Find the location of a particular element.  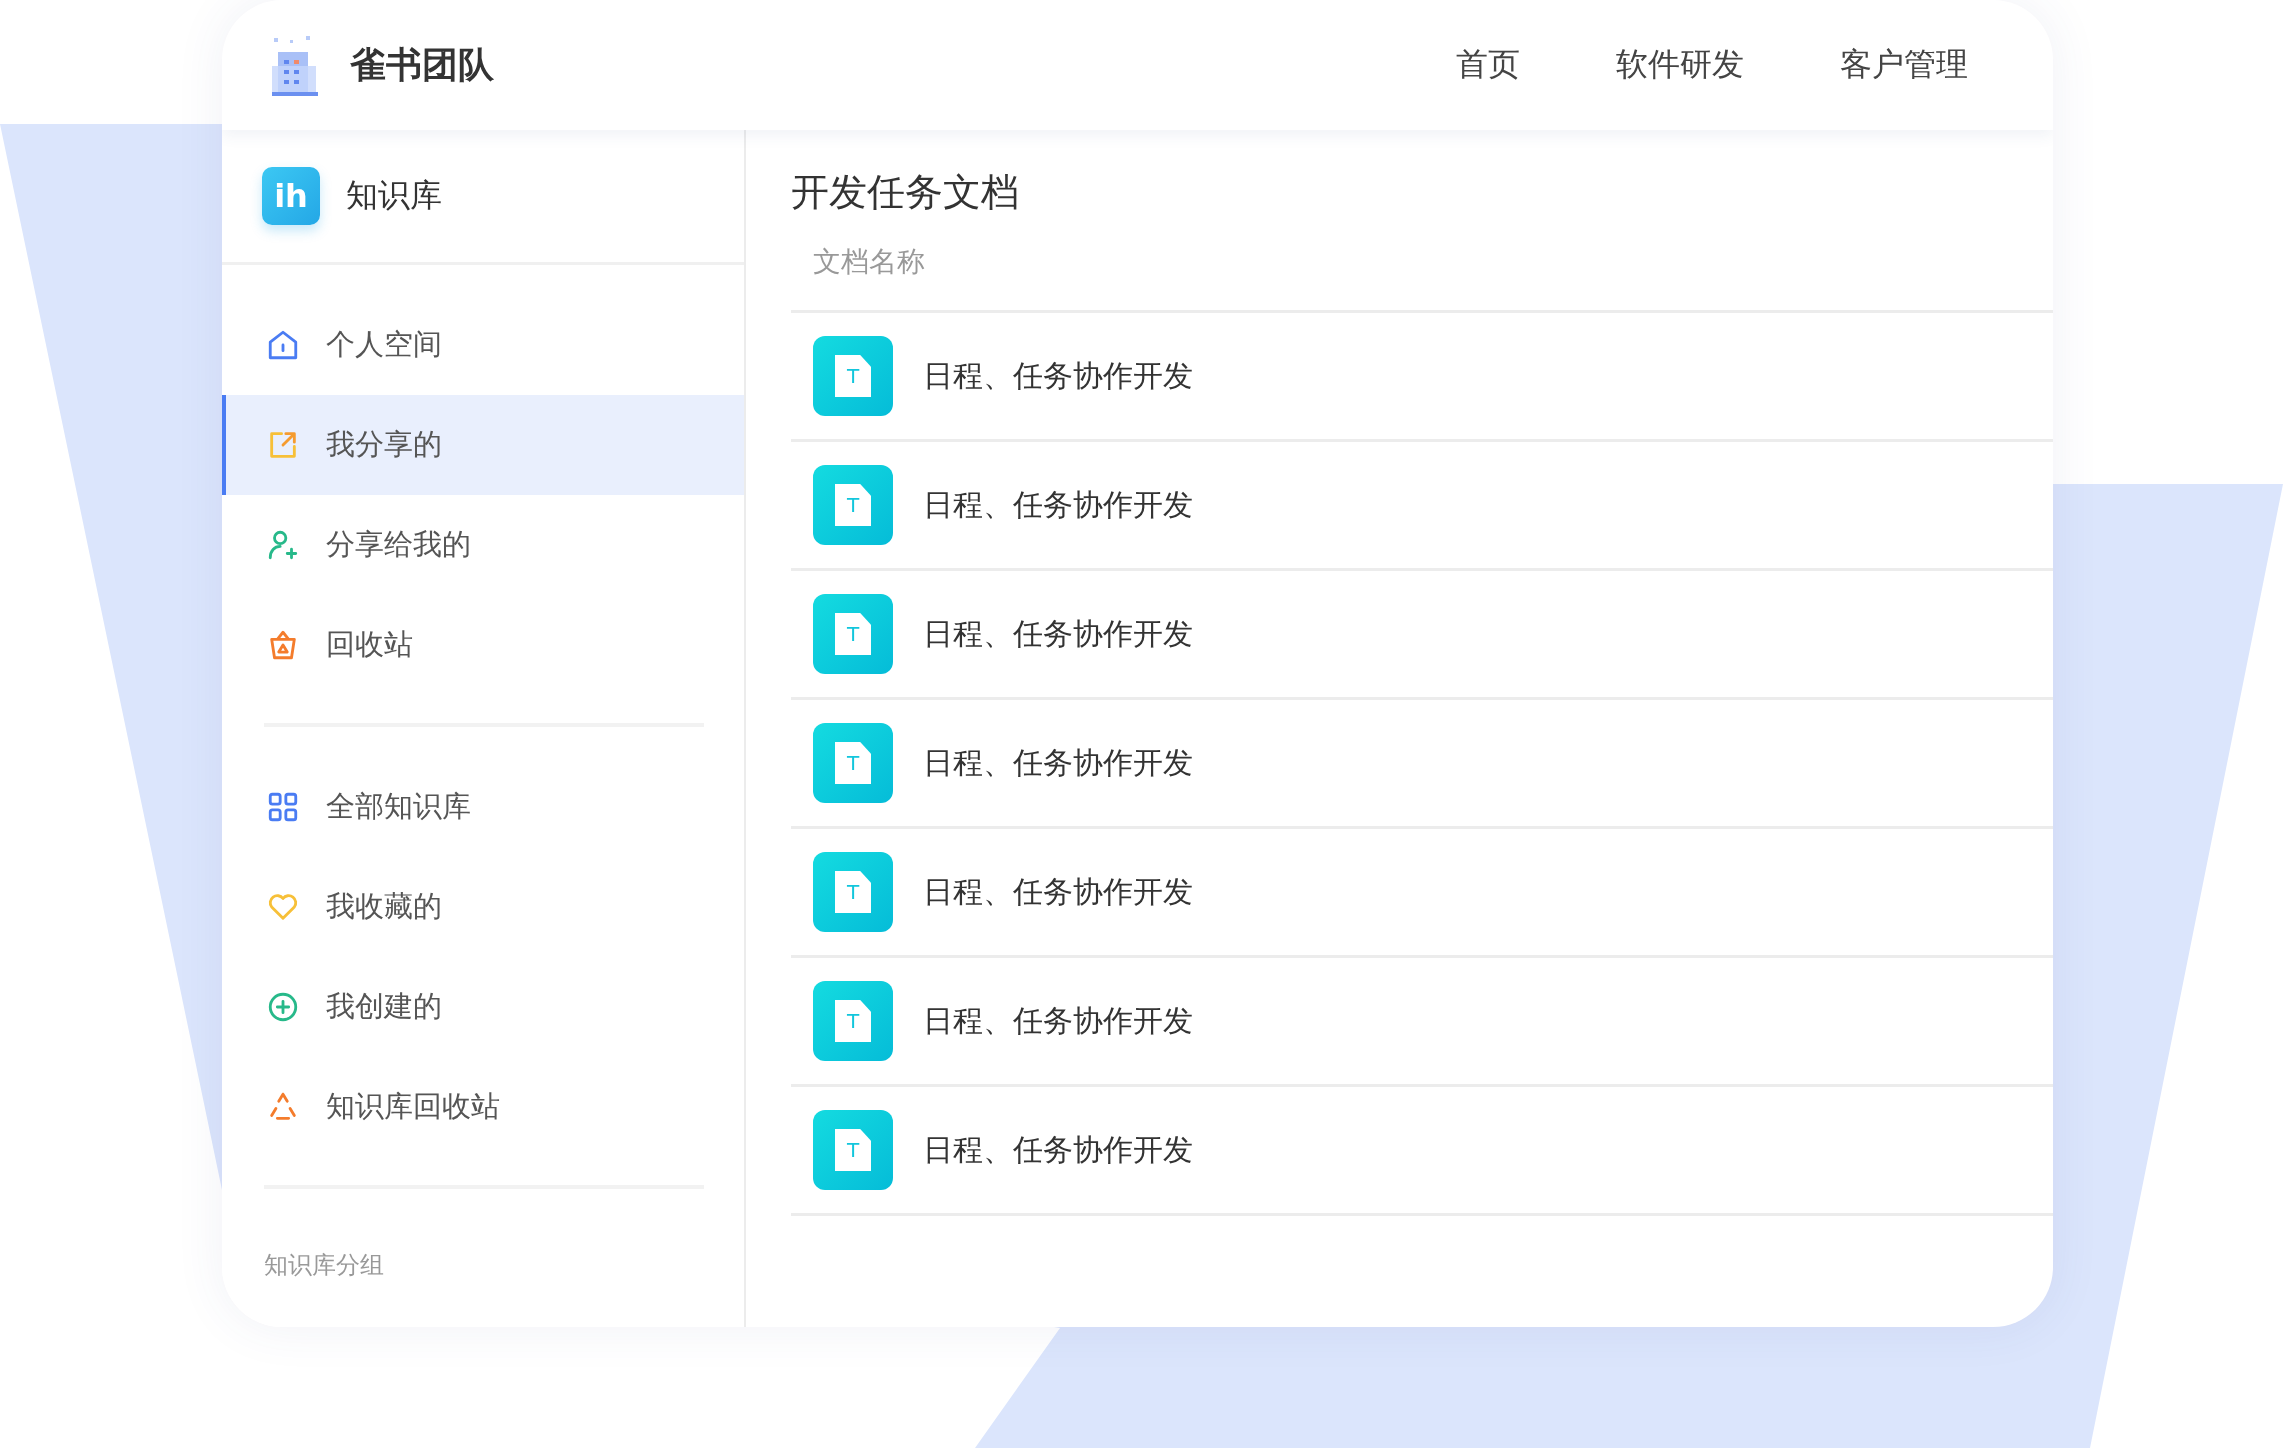

sidebar-item: 回收站 is located at coordinates (483, 645).